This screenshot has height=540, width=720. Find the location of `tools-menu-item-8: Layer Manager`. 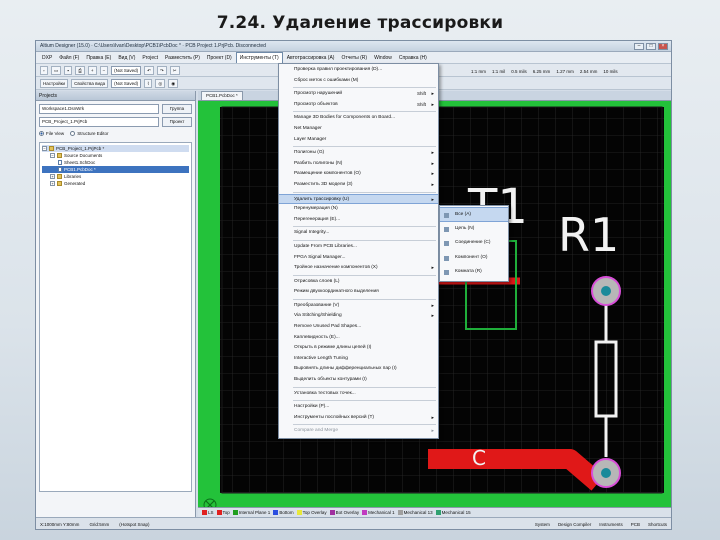

tools-menu-item-8: Layer Manager is located at coordinates (358, 140).